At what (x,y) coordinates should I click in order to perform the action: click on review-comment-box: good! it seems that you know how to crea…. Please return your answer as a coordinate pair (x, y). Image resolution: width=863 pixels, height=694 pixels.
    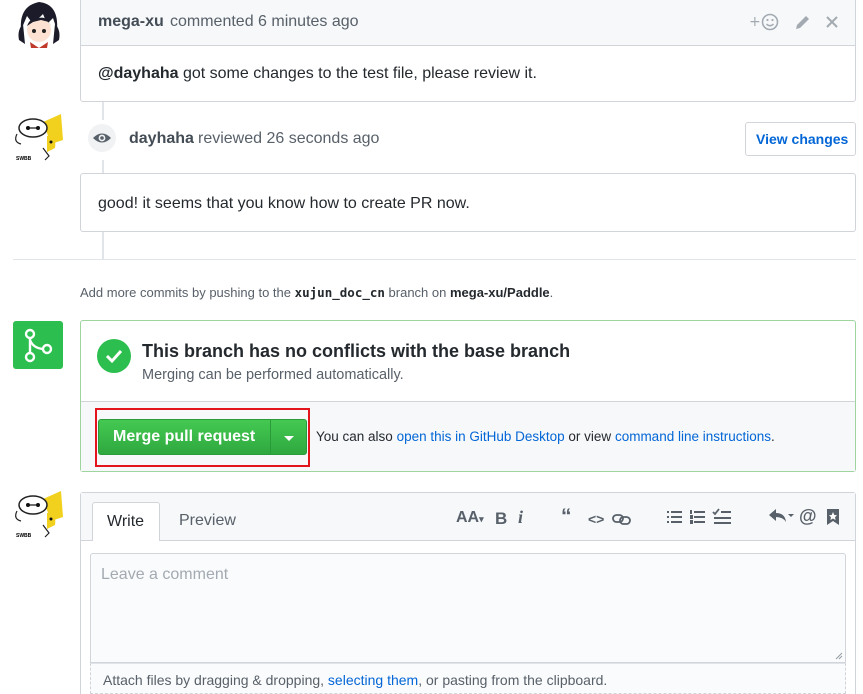
    Looking at the image, I should click on (468, 202).